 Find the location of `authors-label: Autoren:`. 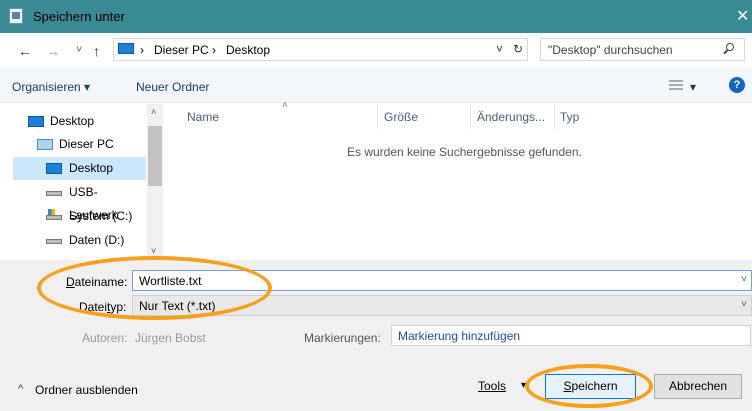

authors-label: Autoren: is located at coordinates (105, 338).